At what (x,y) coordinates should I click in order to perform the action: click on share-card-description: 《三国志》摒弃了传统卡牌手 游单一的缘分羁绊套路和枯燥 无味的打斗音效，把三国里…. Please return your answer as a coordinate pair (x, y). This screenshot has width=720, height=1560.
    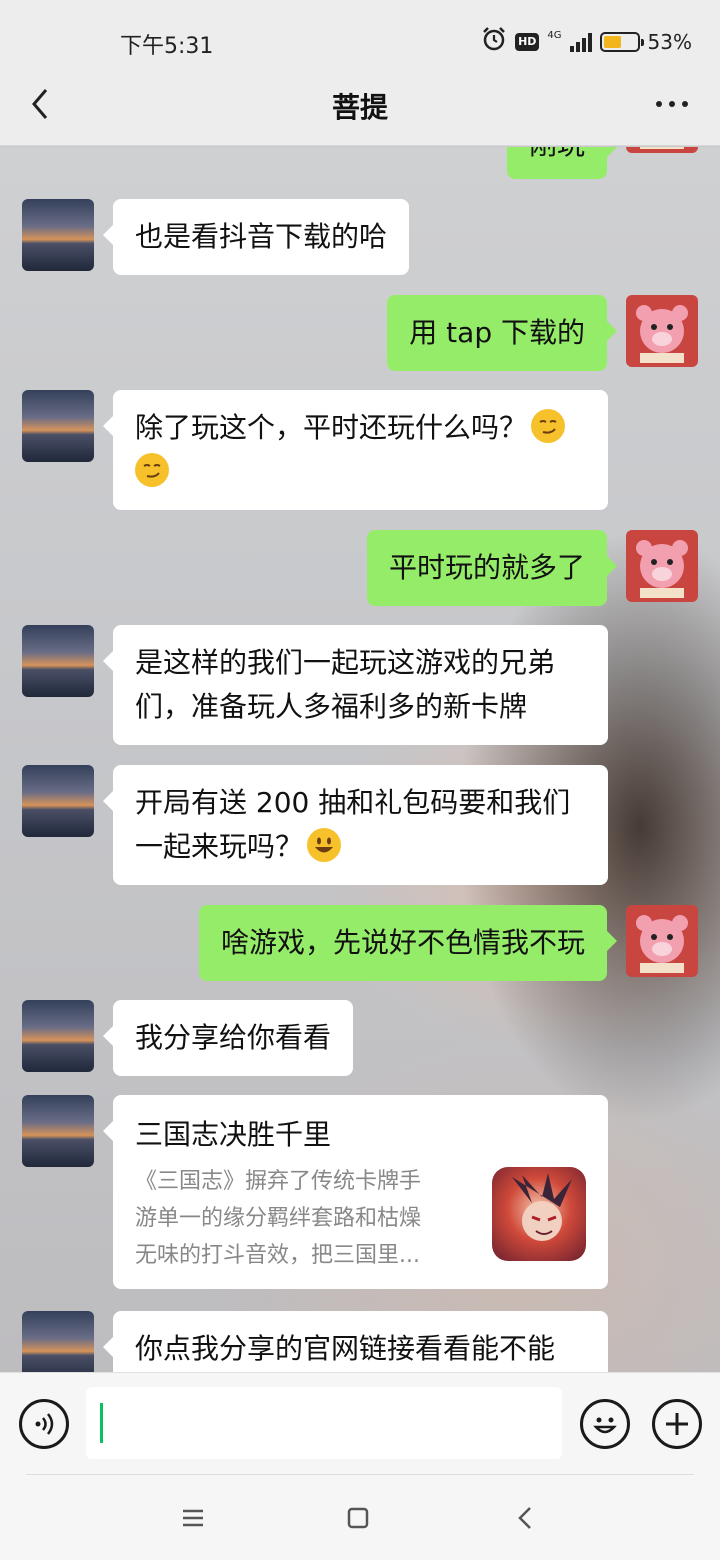
    Looking at the image, I should click on (278, 1218).